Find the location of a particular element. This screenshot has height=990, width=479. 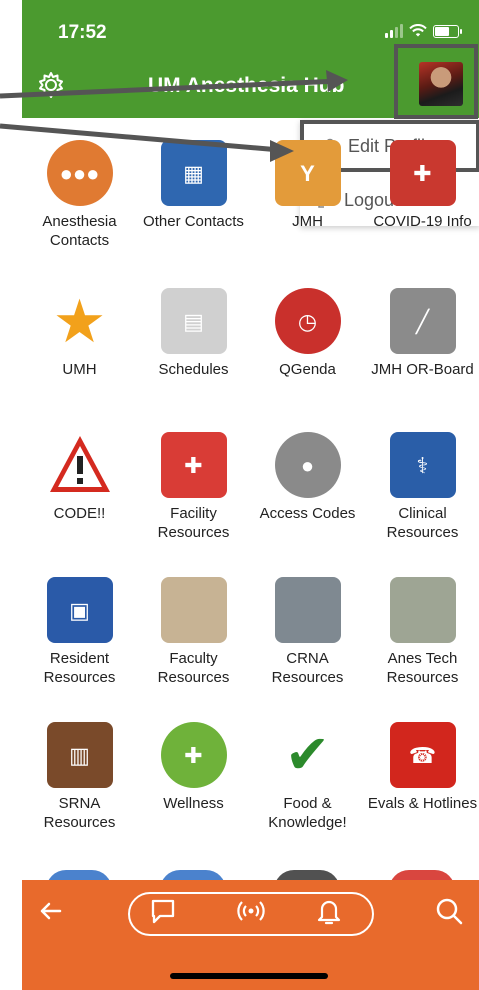

people-icon: ●●● is located at coordinates (79, 173).